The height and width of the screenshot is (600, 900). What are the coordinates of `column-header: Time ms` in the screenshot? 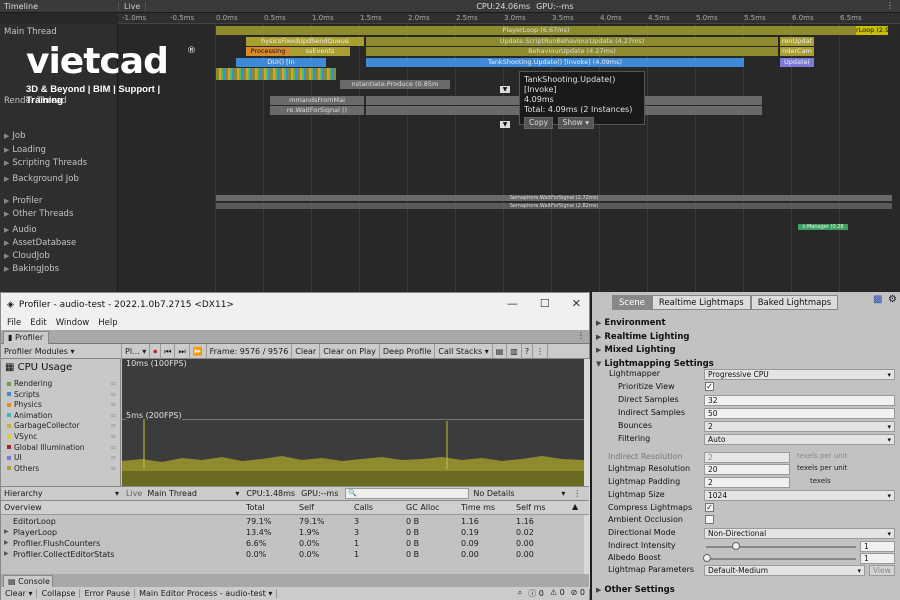 It's located at (478, 507).